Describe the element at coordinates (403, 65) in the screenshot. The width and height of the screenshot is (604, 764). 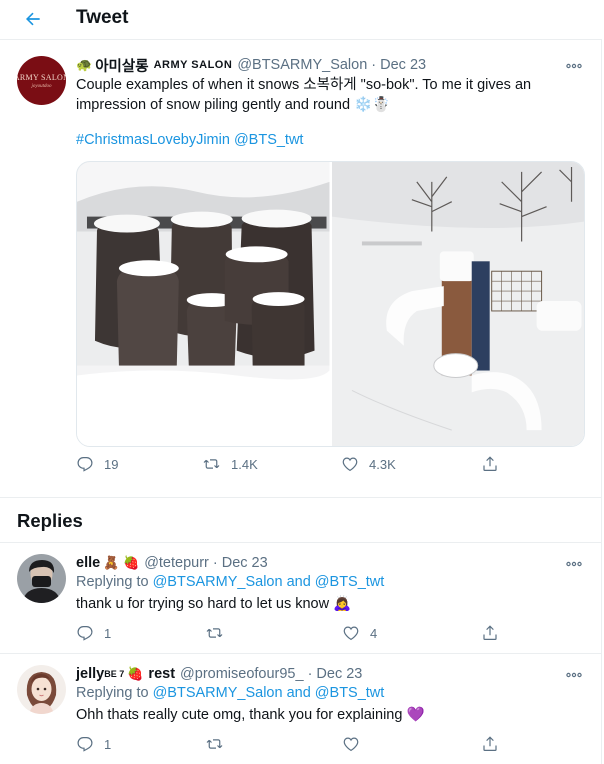
I see `tweet-date: Dec 23` at that location.